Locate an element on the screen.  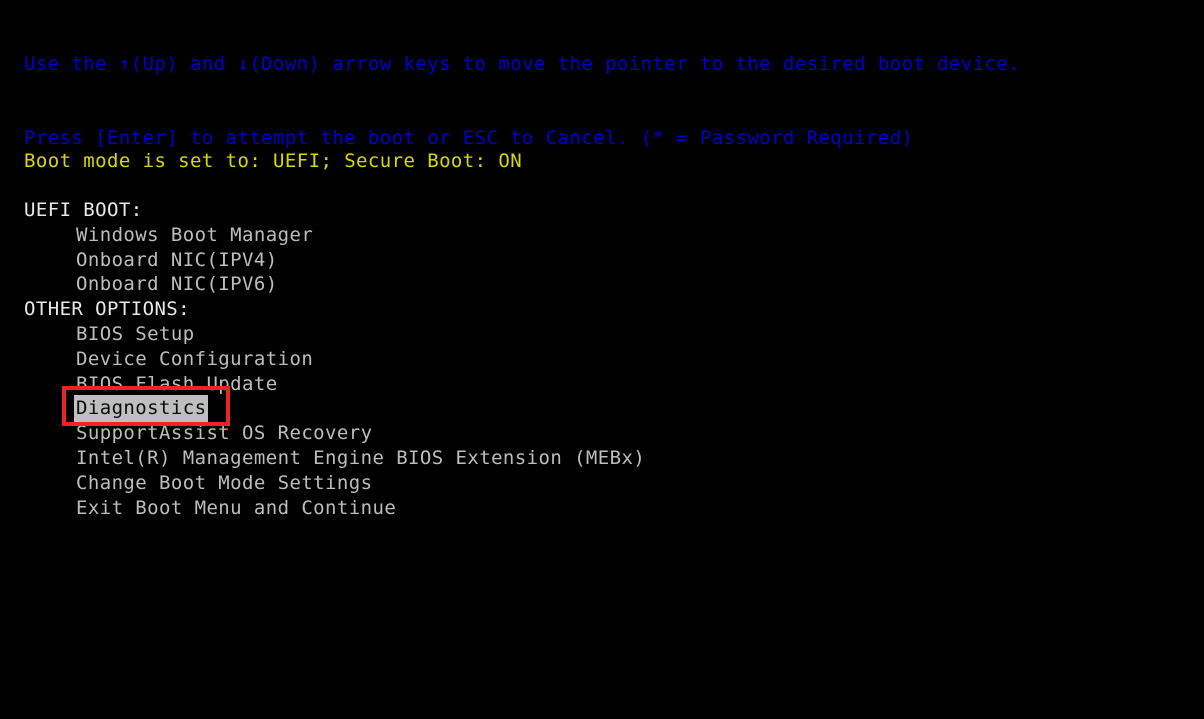
boot-menu-item: BIOS Setup is located at coordinates (334, 334).